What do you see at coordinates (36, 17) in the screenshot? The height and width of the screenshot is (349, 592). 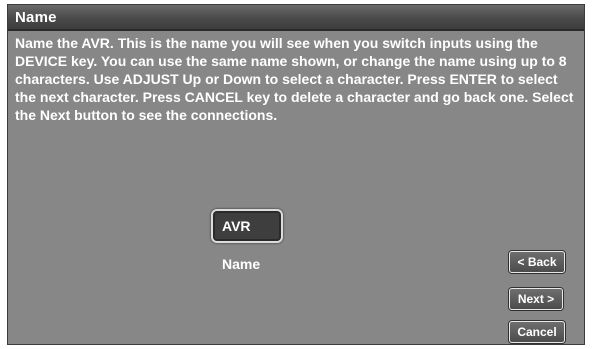 I see `dialog-title: Name` at bounding box center [36, 17].